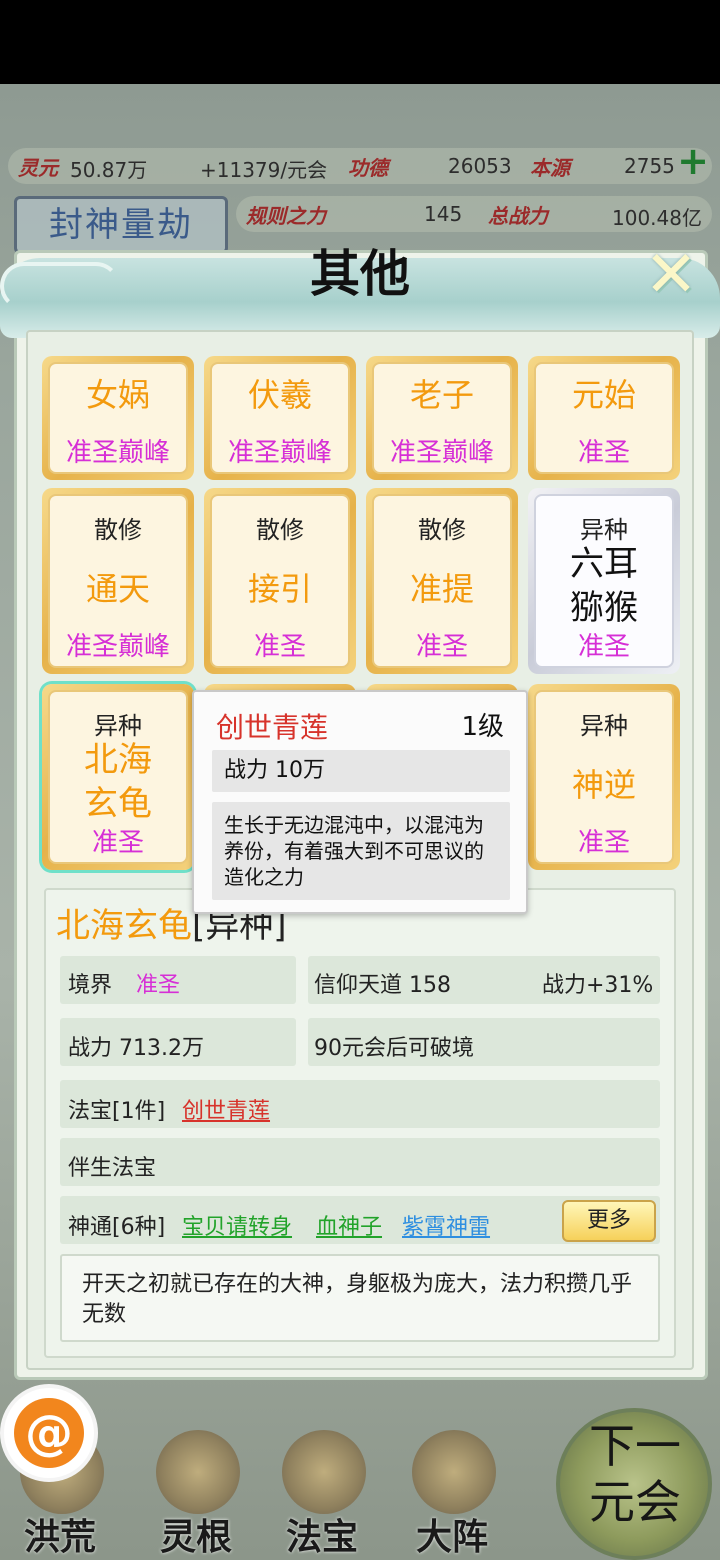 This screenshot has height=1560, width=720. What do you see at coordinates (480, 166) in the screenshot?
I see `gongde-value: 26053` at bounding box center [480, 166].